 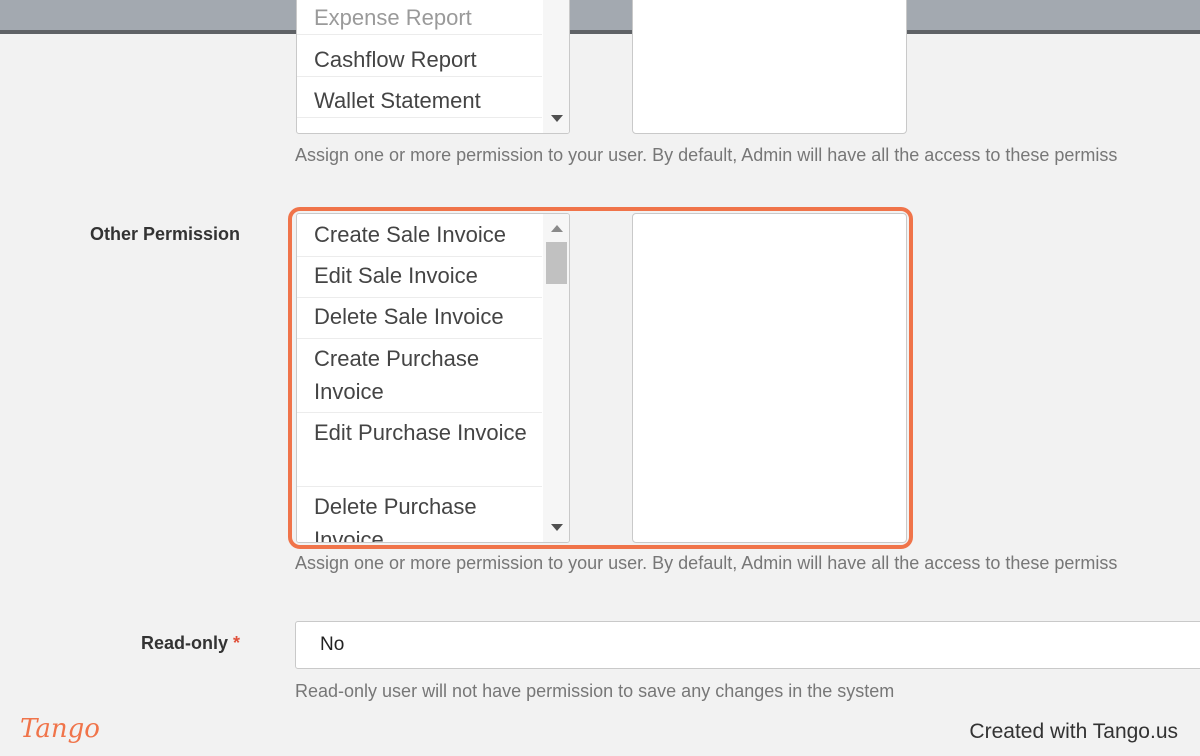 I want to click on tango-logo: Tango, so click(x=60, y=729).